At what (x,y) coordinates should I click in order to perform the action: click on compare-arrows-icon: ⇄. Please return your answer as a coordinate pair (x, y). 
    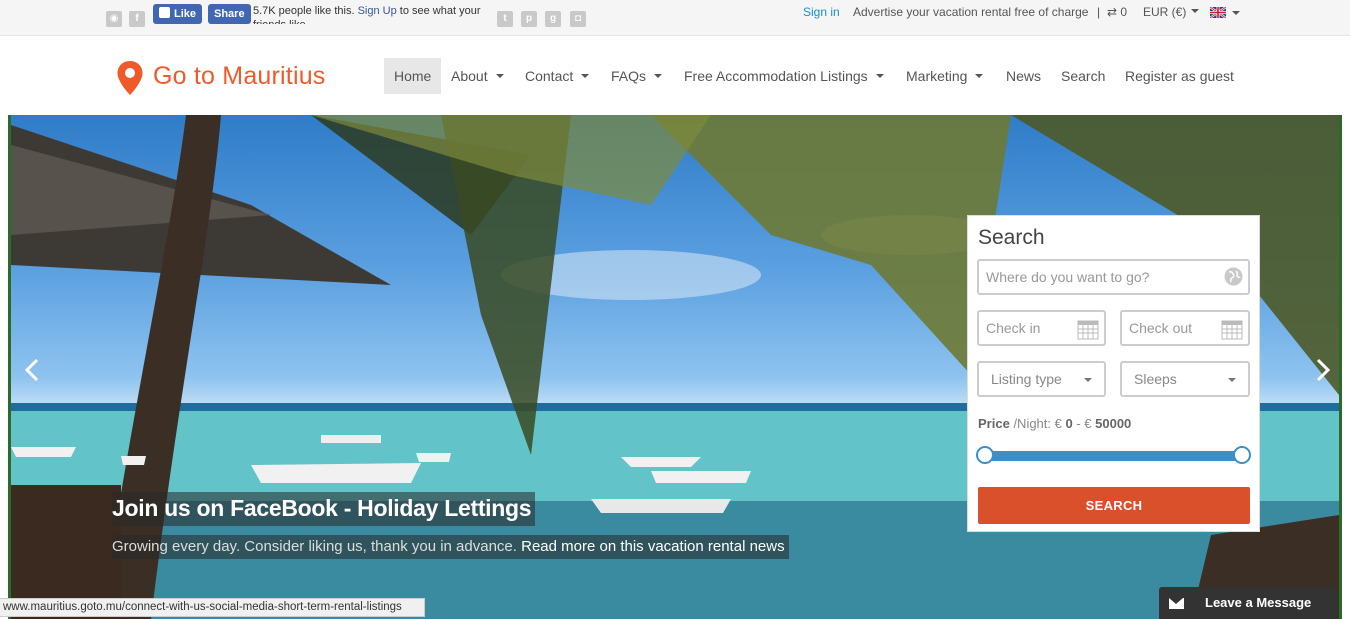
    Looking at the image, I should click on (1112, 12).